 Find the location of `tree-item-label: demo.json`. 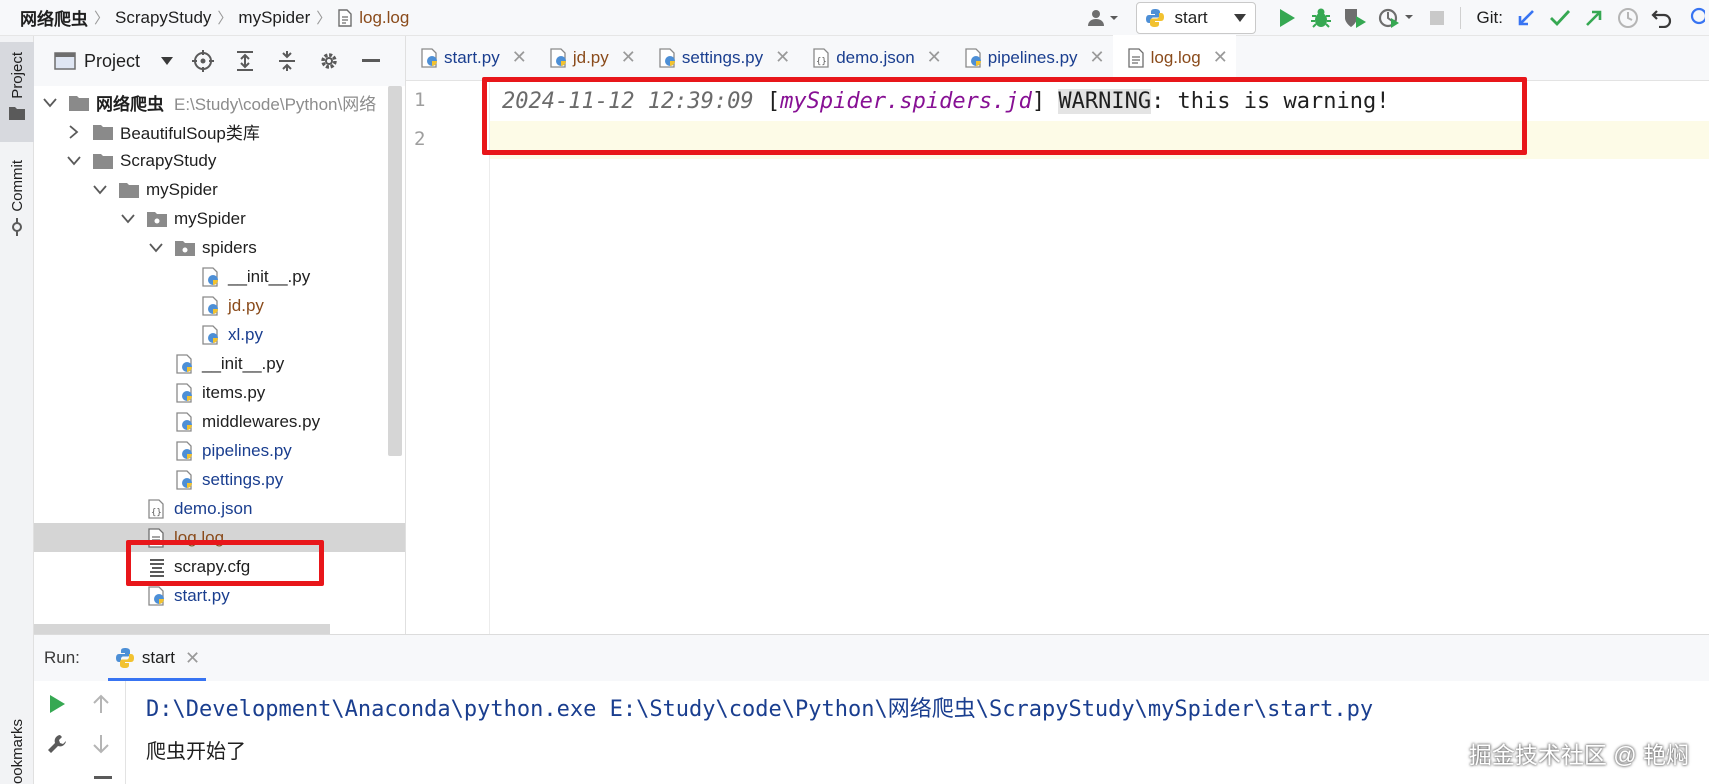

tree-item-label: demo.json is located at coordinates (213, 508).